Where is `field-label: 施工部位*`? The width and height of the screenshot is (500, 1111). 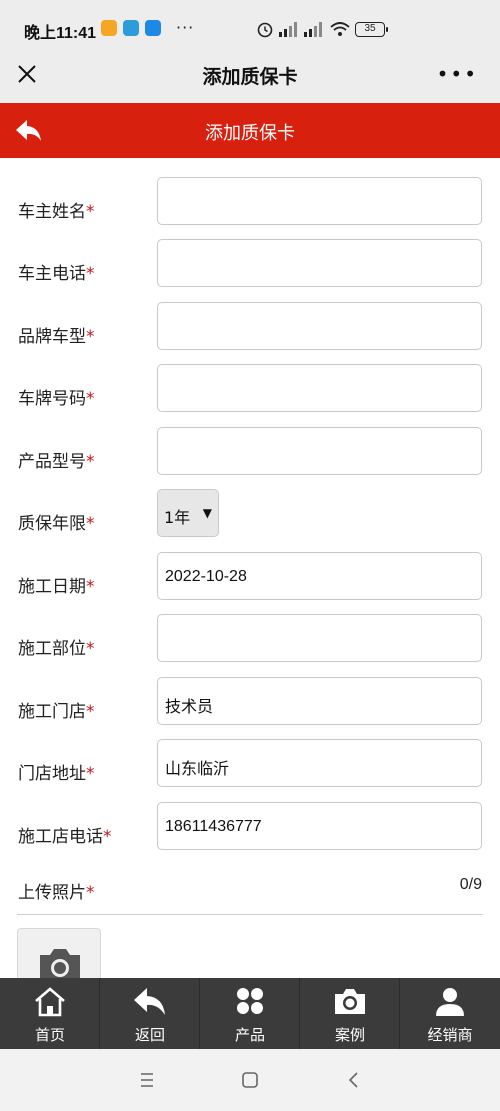 field-label: 施工部位* is located at coordinates (56, 649).